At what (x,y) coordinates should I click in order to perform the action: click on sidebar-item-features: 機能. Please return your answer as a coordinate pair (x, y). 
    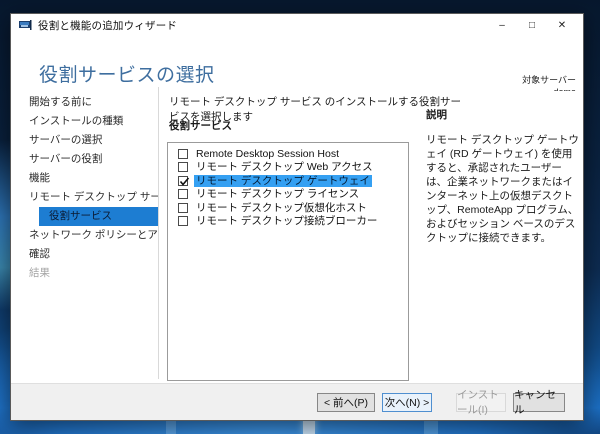
    Looking at the image, I should click on (84, 178).